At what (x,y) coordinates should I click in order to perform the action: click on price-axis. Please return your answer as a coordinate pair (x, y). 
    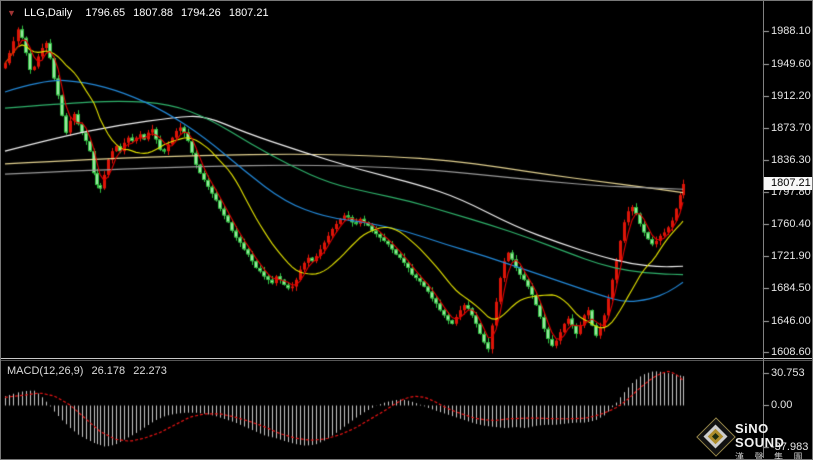
    Looking at the image, I should click on (788, 230).